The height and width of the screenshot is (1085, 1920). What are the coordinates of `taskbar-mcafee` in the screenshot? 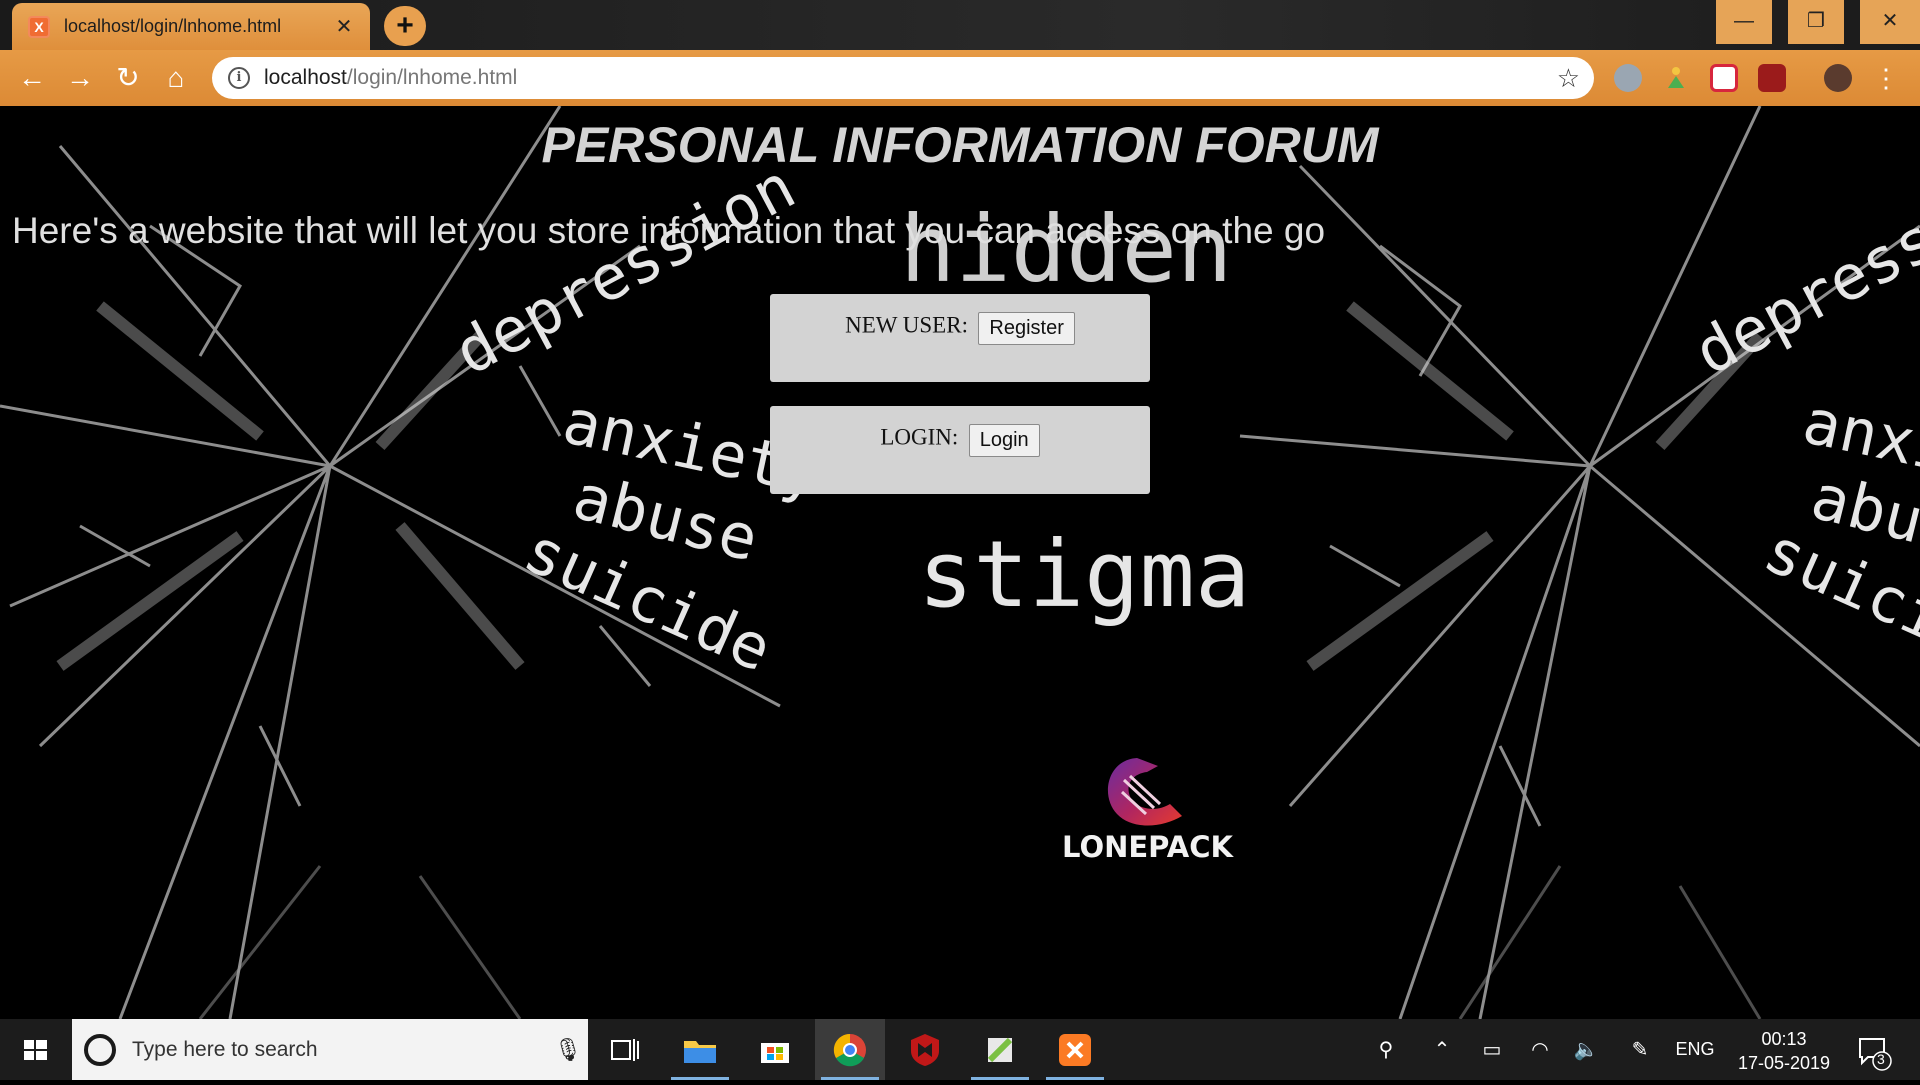 It's located at (925, 1049).